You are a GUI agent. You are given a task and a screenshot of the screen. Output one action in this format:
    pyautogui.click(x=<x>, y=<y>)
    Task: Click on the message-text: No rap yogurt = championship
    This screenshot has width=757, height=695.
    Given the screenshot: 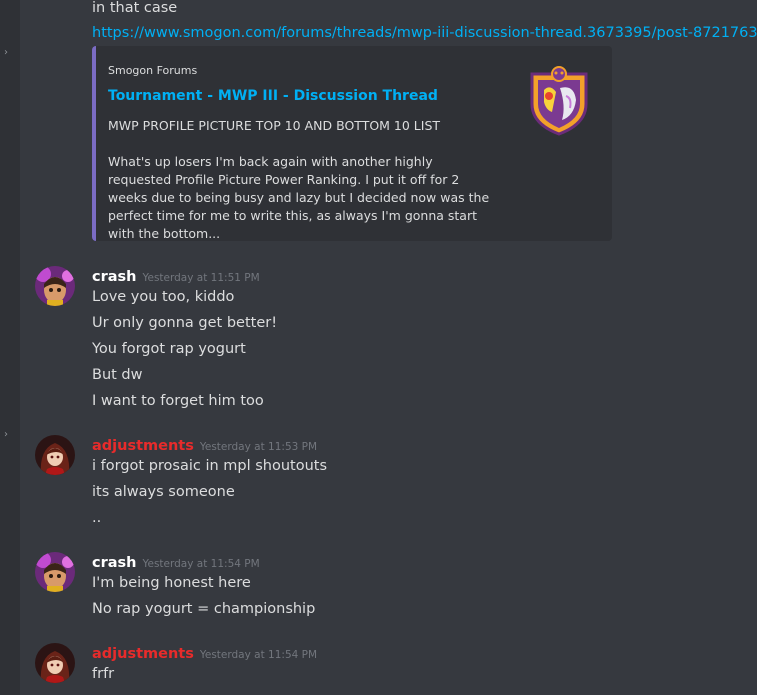 What is the action you would take?
    pyautogui.click(x=204, y=609)
    